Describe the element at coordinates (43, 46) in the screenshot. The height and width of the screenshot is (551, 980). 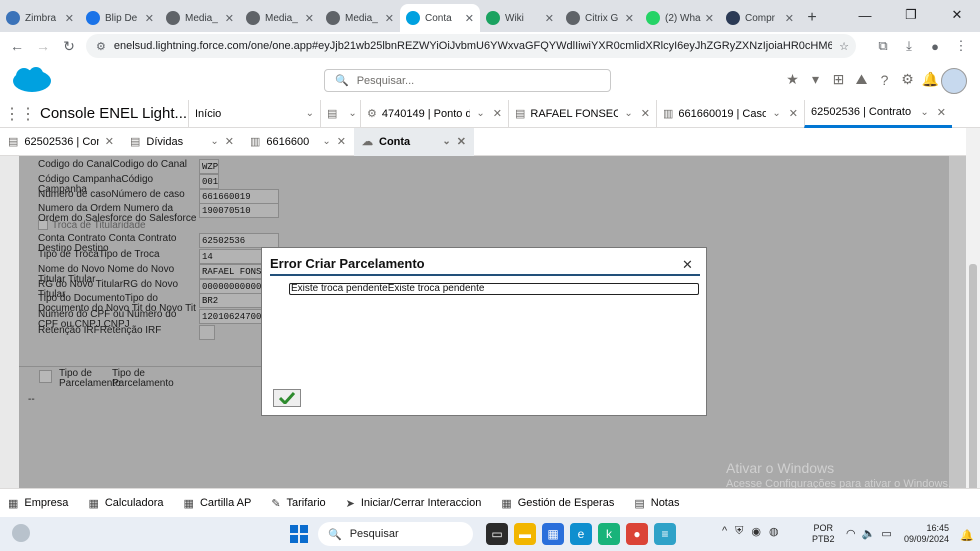
I see `forward-icon: →` at that location.